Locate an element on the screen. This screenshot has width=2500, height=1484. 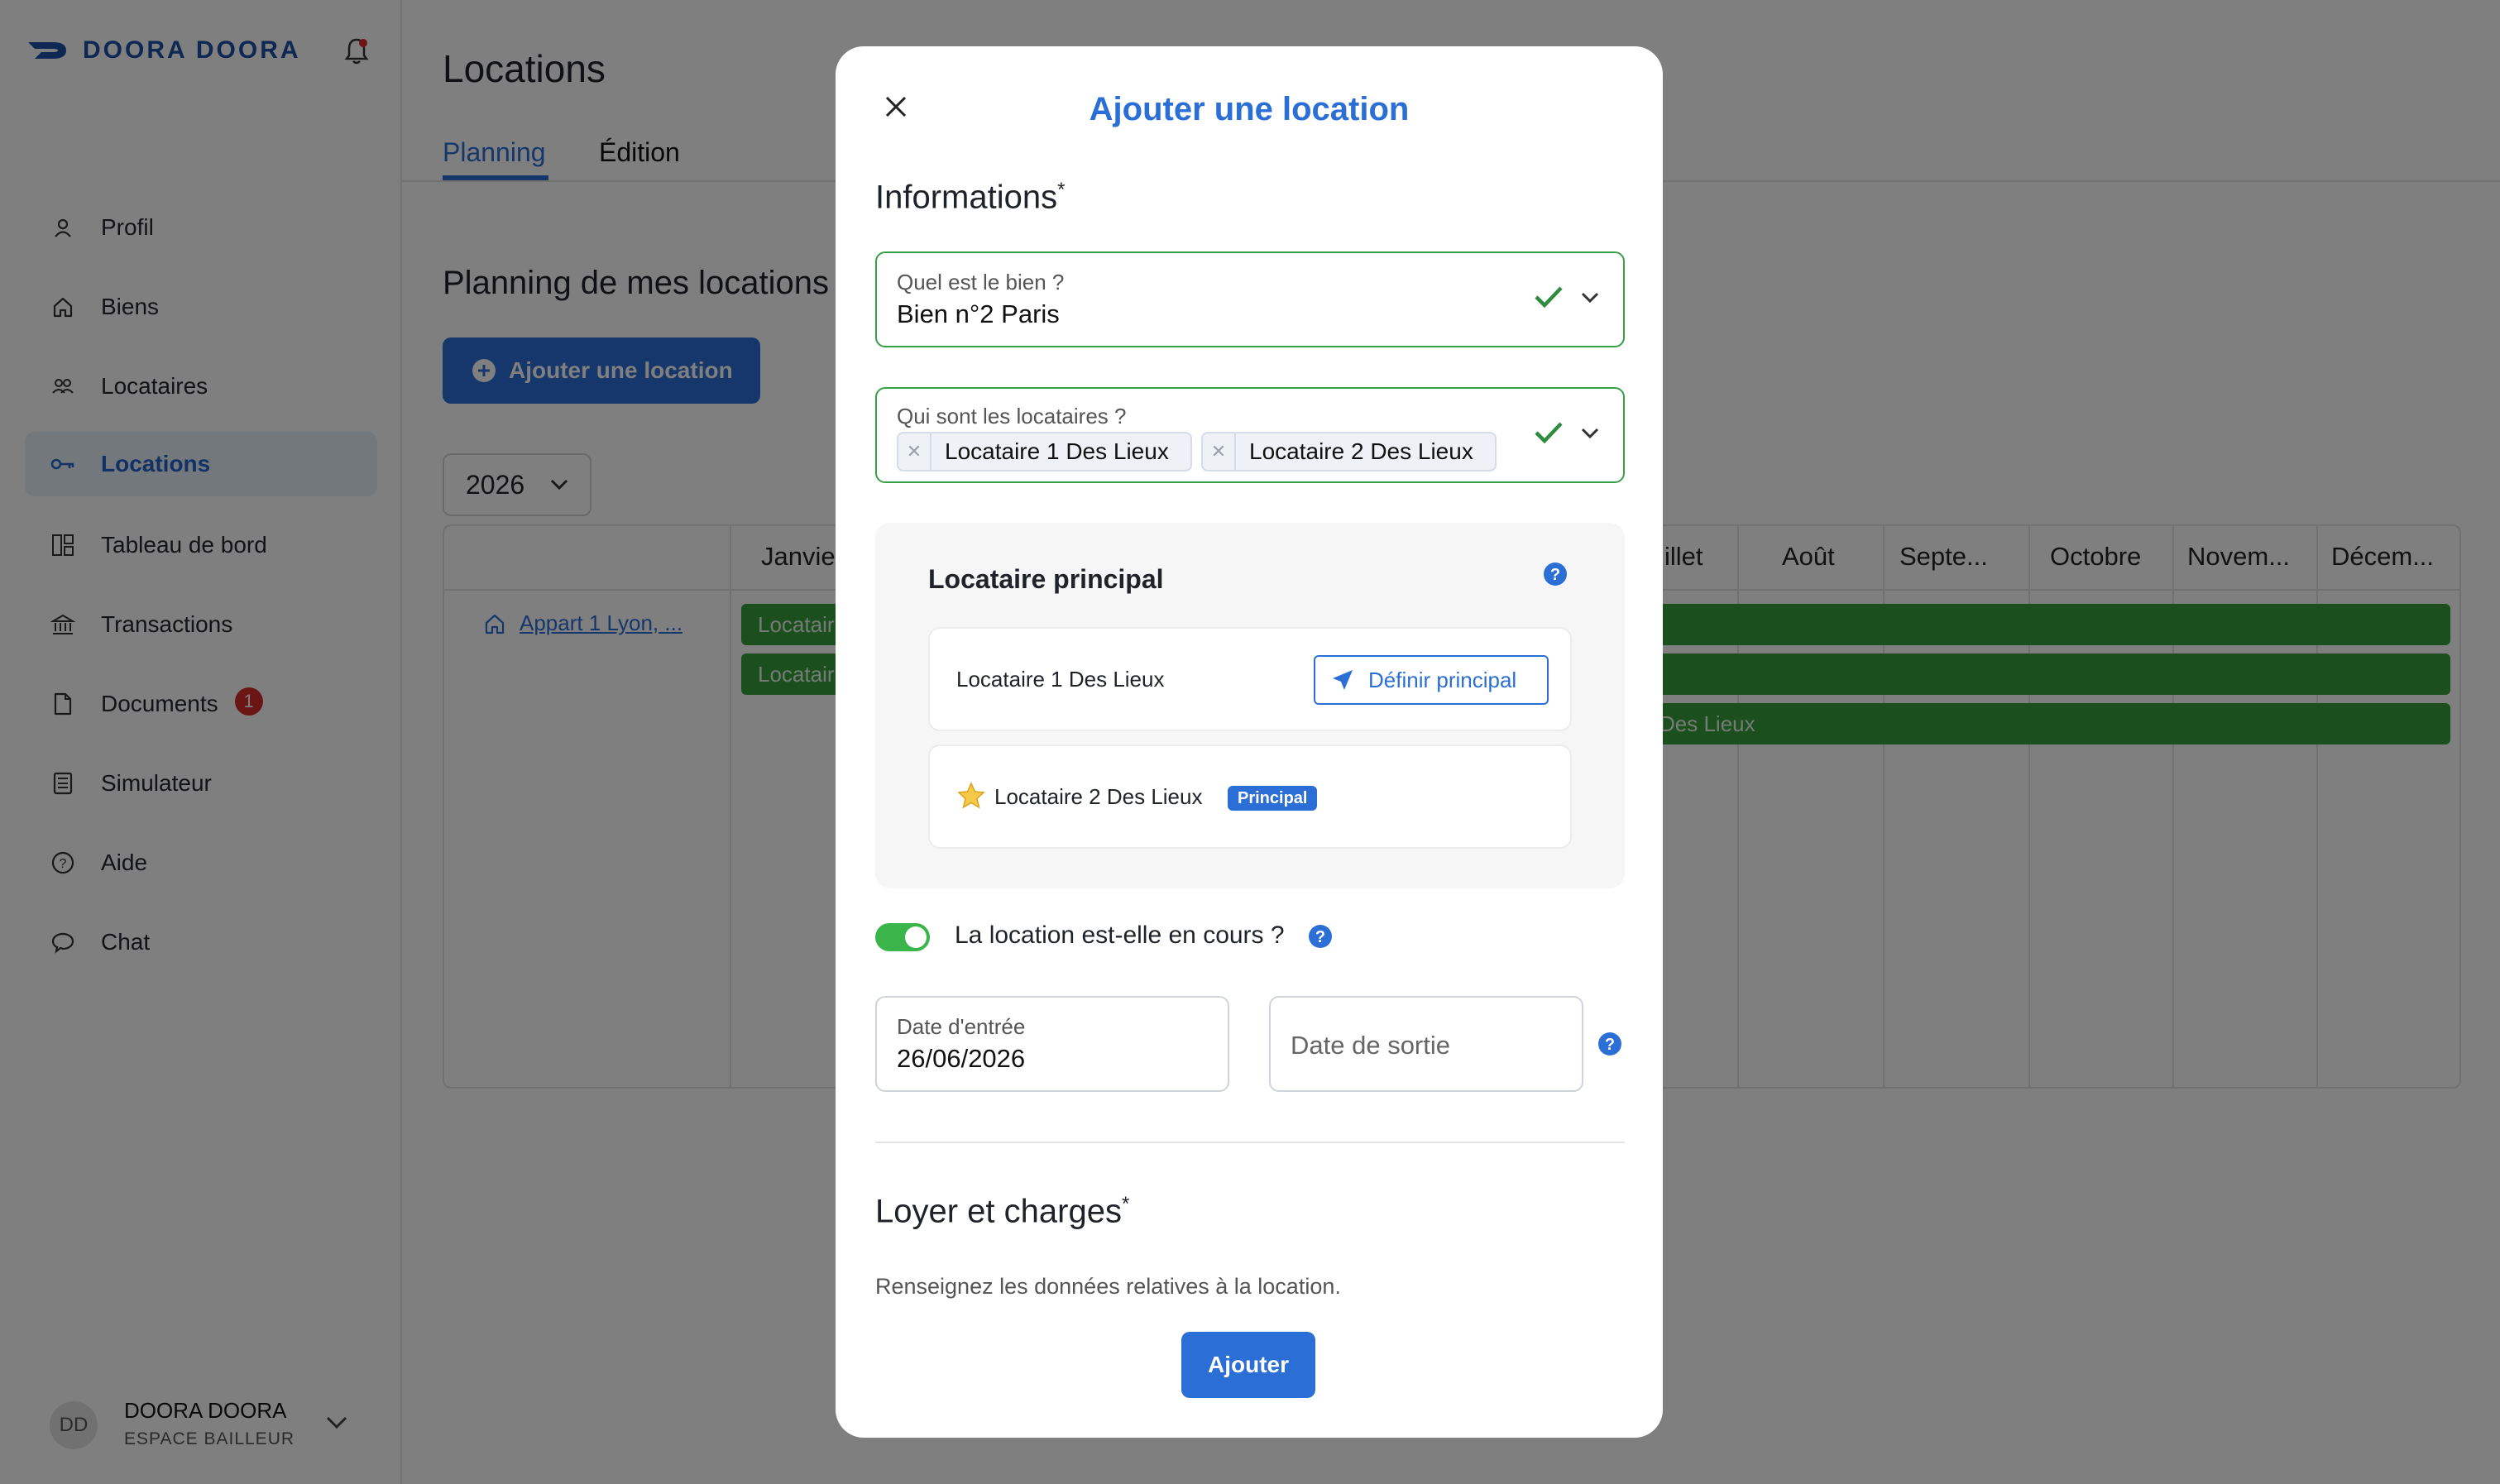
en-cours-label: La location est-elle en cours ? is located at coordinates (1120, 935).